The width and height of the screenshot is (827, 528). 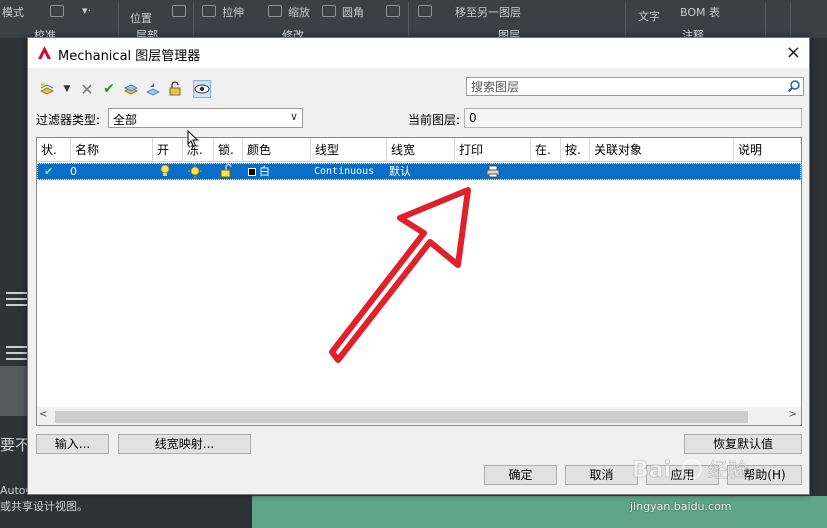 I want to click on color-swatch, so click(x=252, y=172).